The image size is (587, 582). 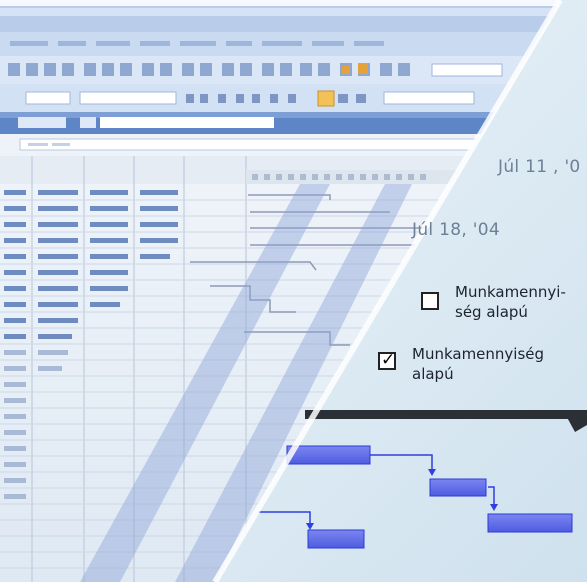 I want to click on option-2-line-2: alapú, so click(x=433, y=374).